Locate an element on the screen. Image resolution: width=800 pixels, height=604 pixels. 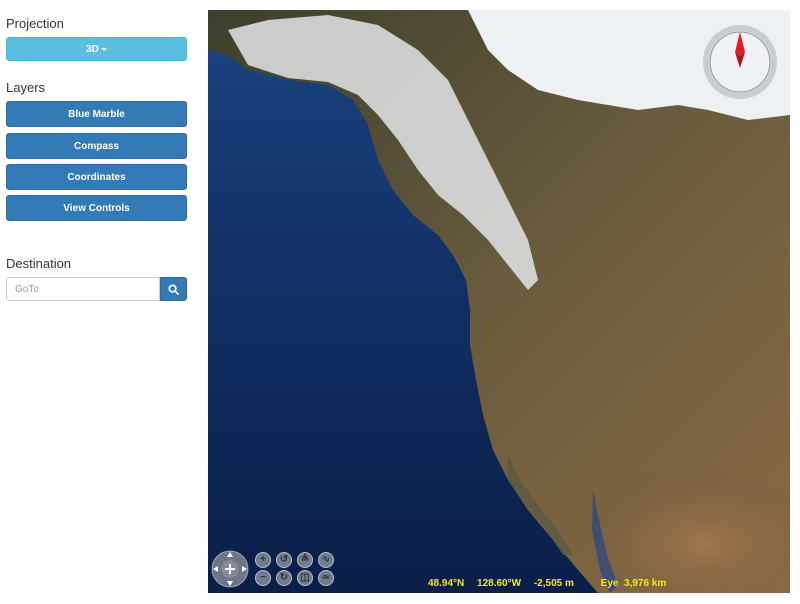
latitude-value: 48.94°N is located at coordinates (446, 583).